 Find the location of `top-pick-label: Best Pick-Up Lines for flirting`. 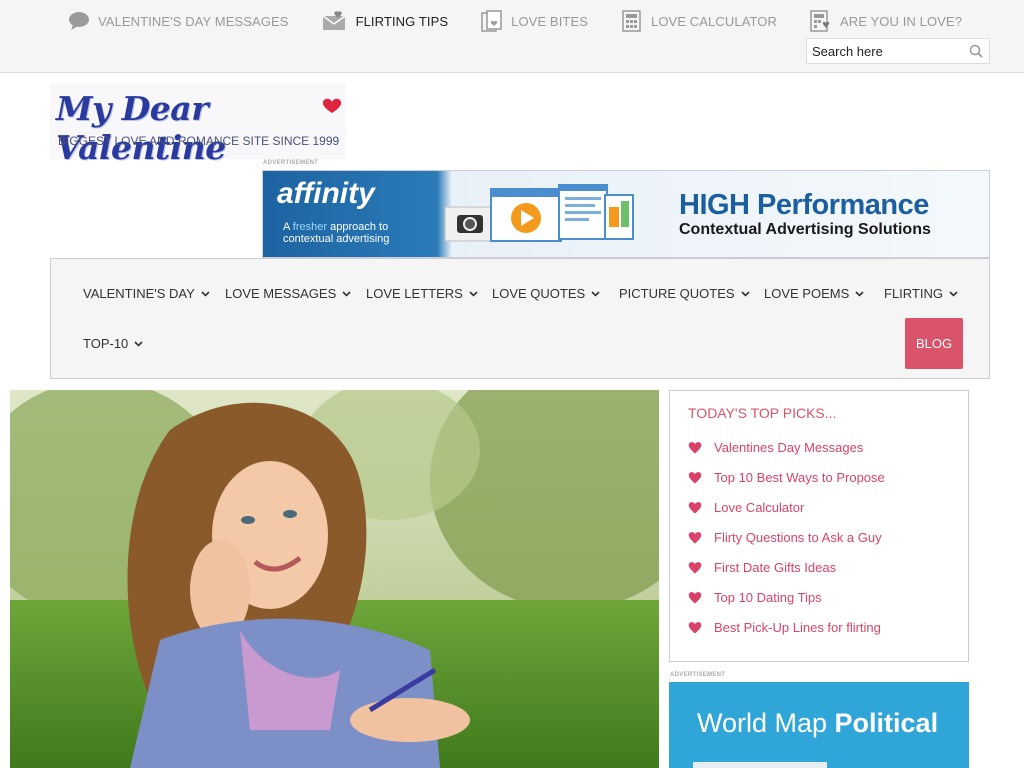

top-pick-label: Best Pick-Up Lines for flirting is located at coordinates (797, 627).